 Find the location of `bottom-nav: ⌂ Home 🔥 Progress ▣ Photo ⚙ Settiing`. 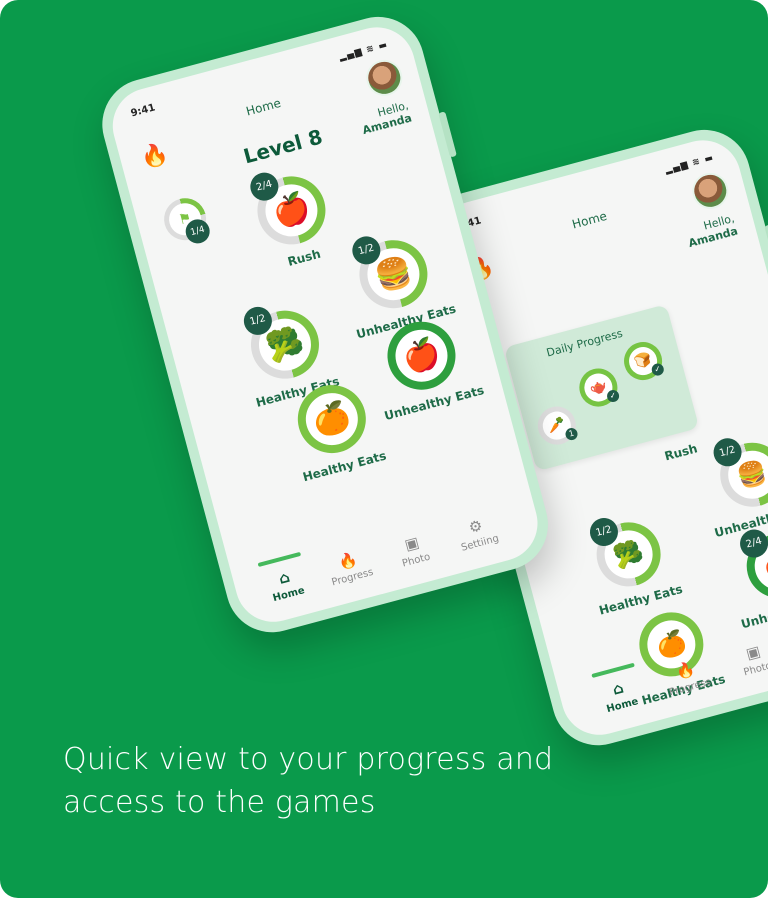

bottom-nav: ⌂ Home 🔥 Progress ▣ Photo ⚙ Settiing is located at coordinates (387, 554).